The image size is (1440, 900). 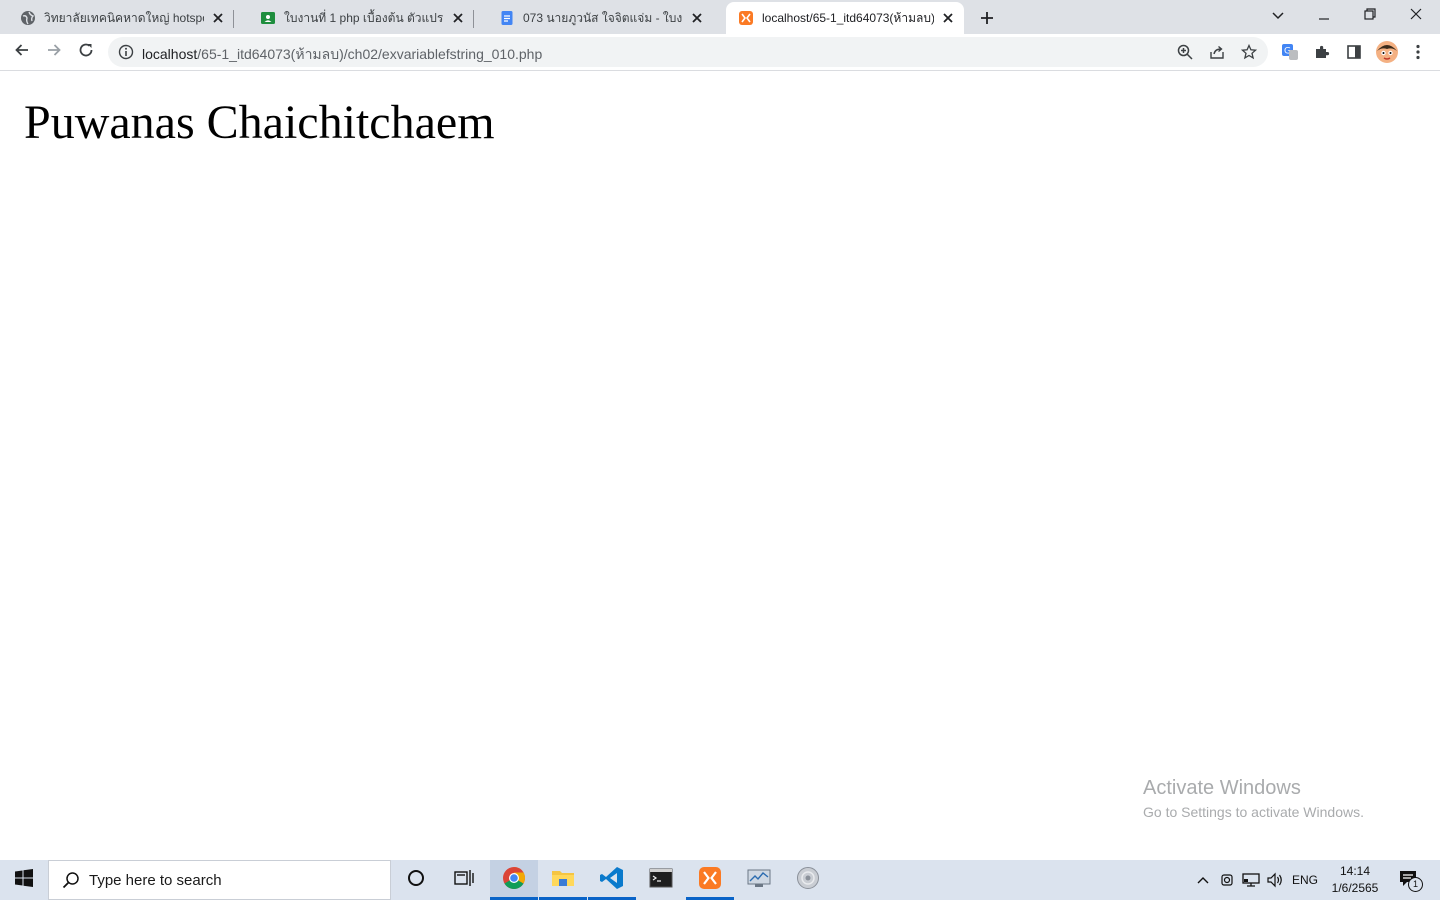 I want to click on vscode-icon, so click(x=612, y=880).